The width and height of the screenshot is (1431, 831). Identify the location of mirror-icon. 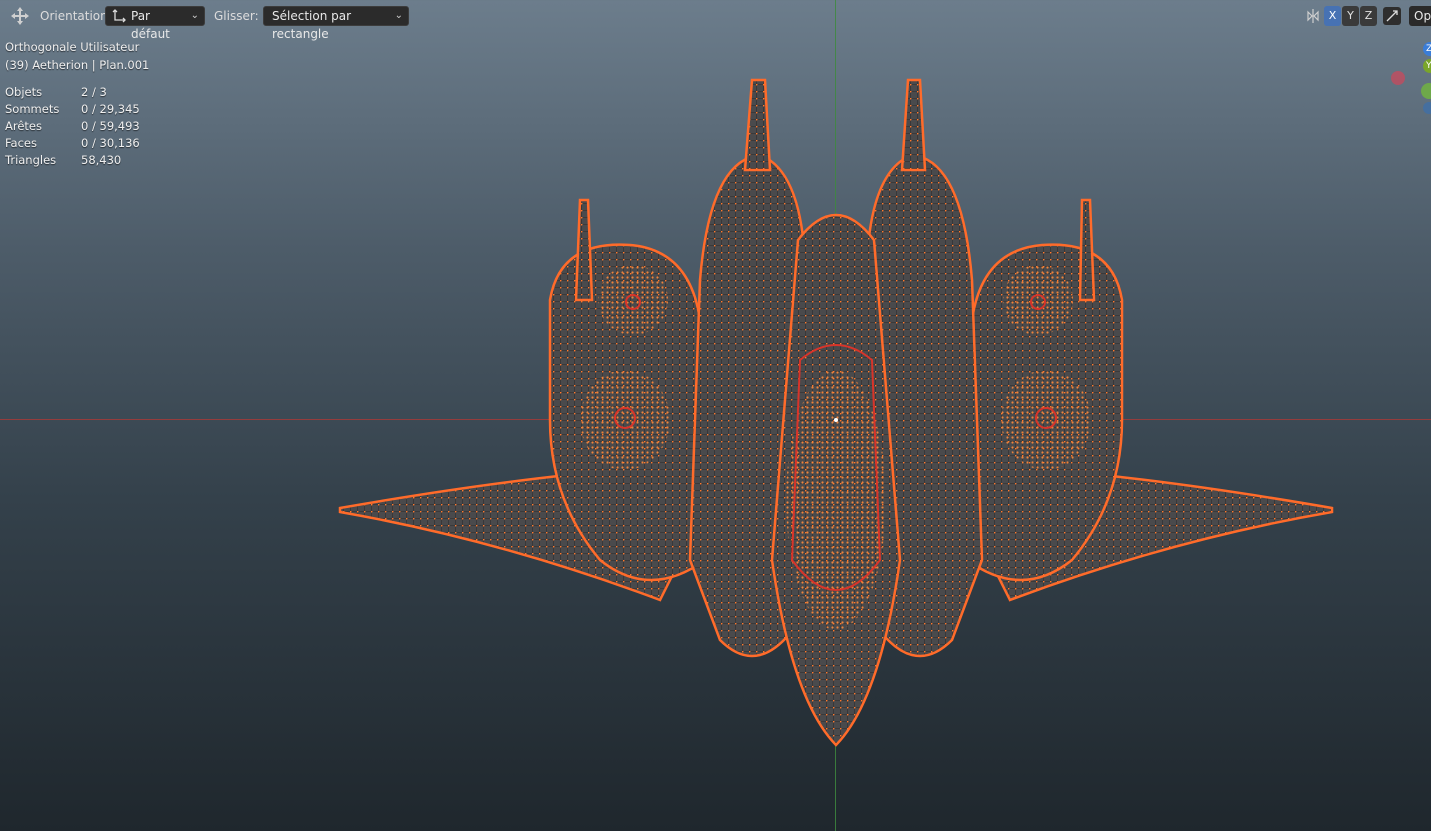
(1313, 16).